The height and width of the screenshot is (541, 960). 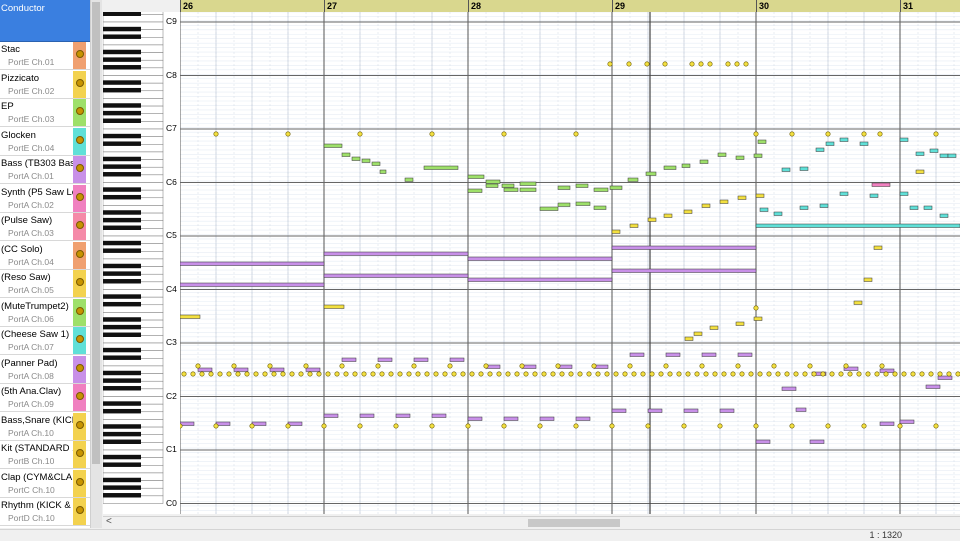 What do you see at coordinates (906, 6) in the screenshot?
I see `measure-number: 31` at bounding box center [906, 6].